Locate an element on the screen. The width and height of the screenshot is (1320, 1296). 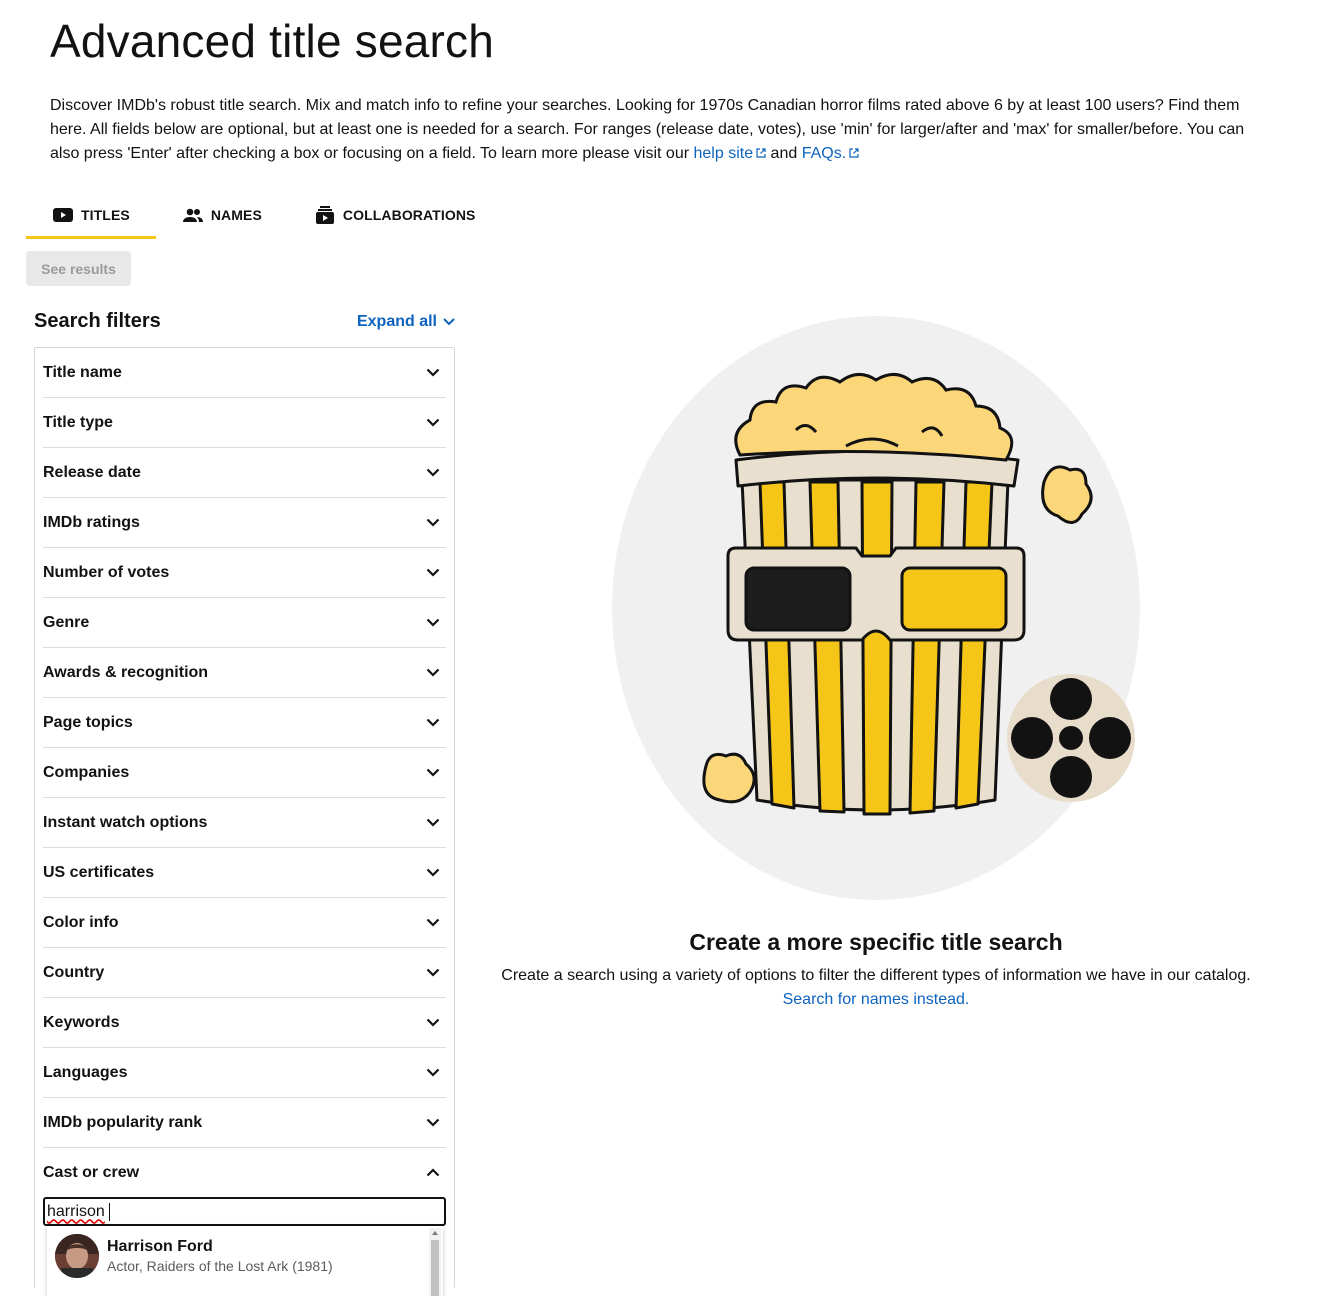
help-site-link: help site is located at coordinates (730, 153).